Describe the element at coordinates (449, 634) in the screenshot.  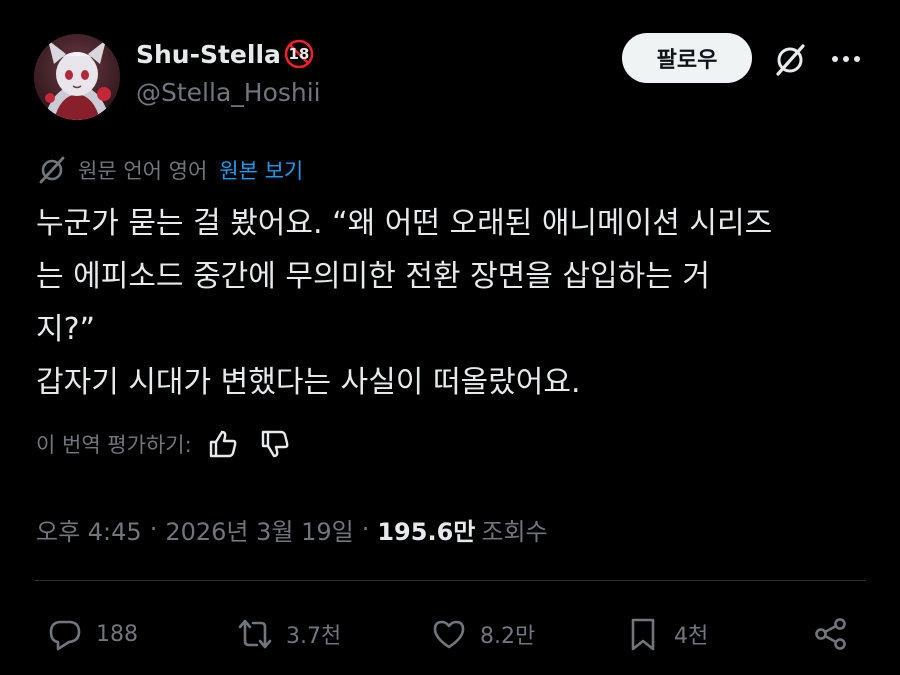
I see `heart-icon` at that location.